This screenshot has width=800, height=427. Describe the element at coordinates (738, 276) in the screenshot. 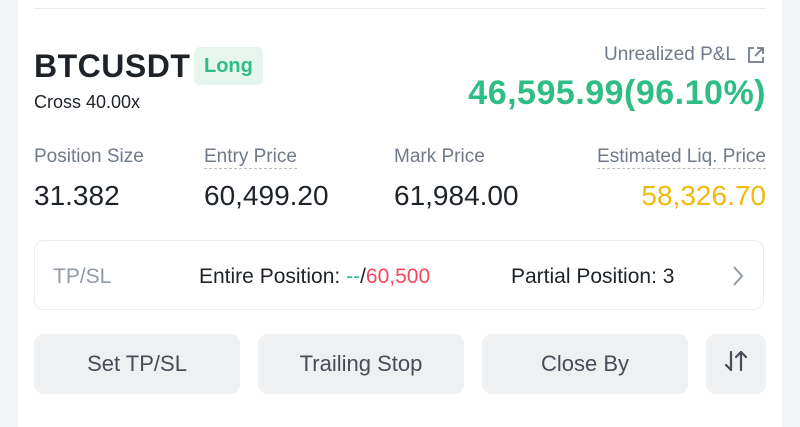

I see `chevron-right-icon` at that location.